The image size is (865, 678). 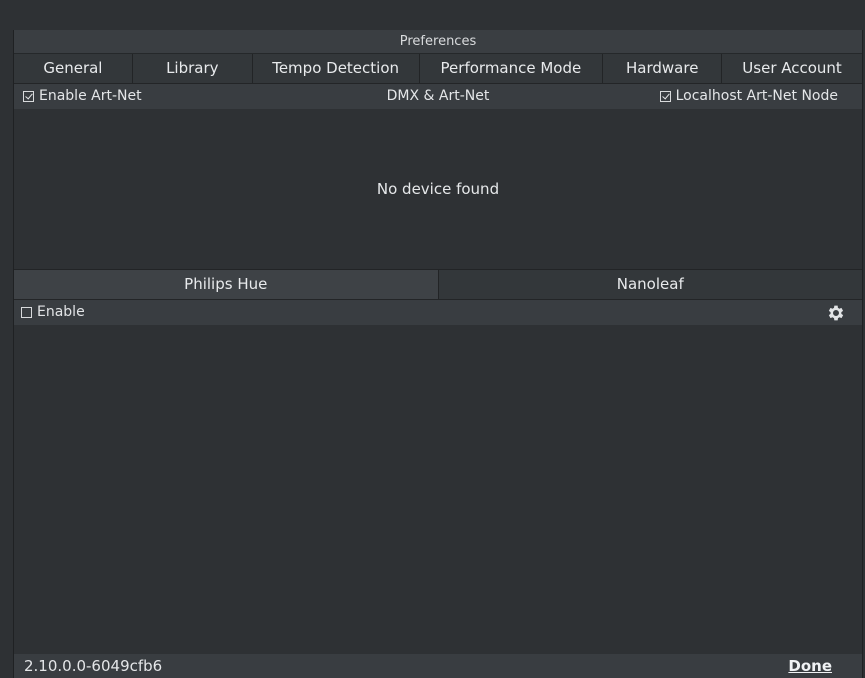 I want to click on localhost-artnet-node-label: Localhost Art-Net Node, so click(x=756, y=96).